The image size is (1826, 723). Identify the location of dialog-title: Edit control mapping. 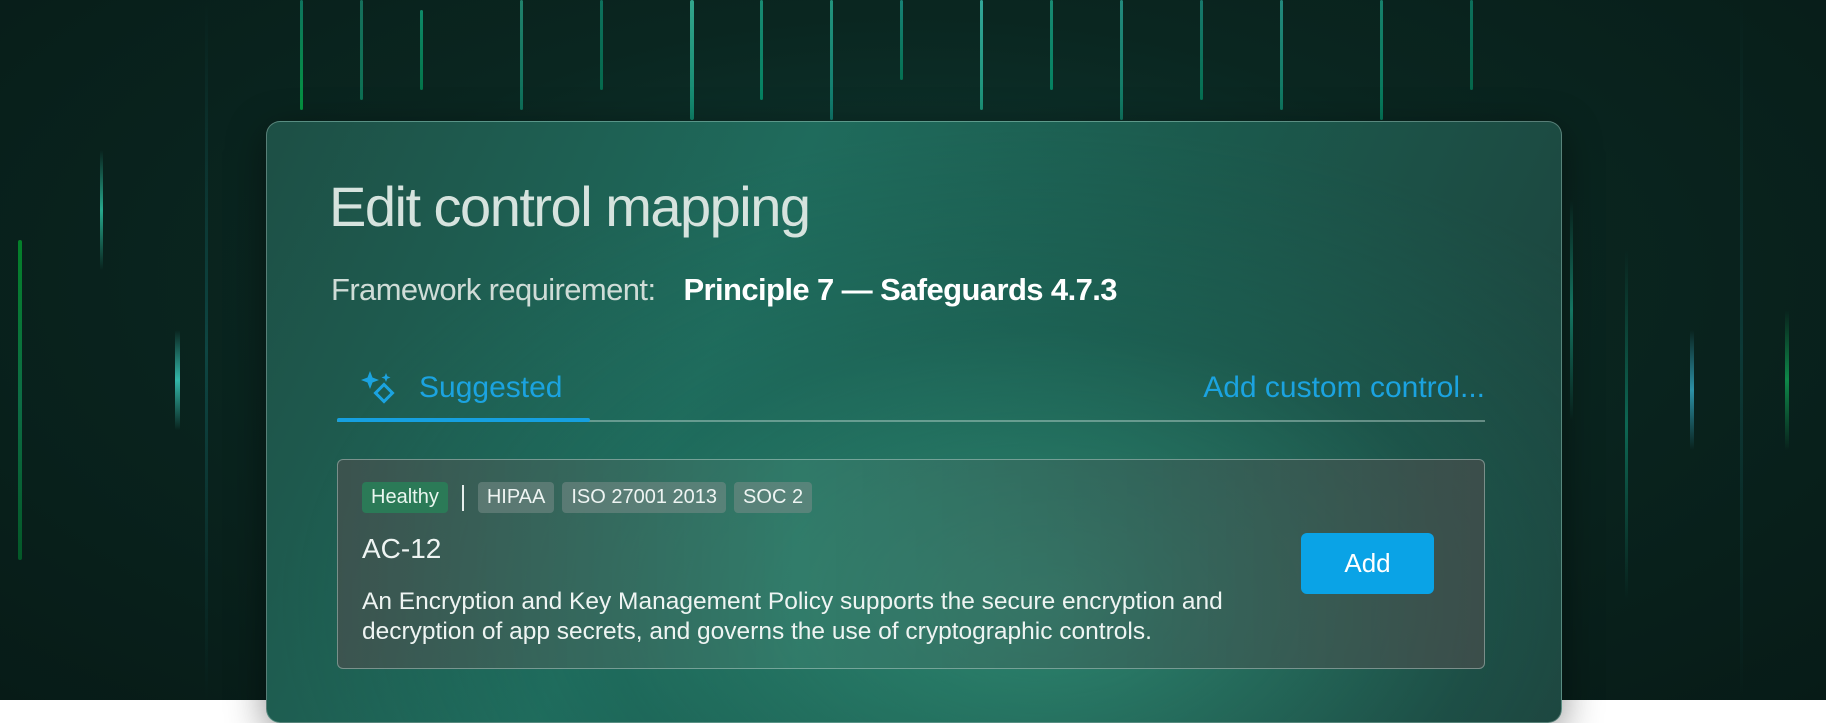
(570, 206).